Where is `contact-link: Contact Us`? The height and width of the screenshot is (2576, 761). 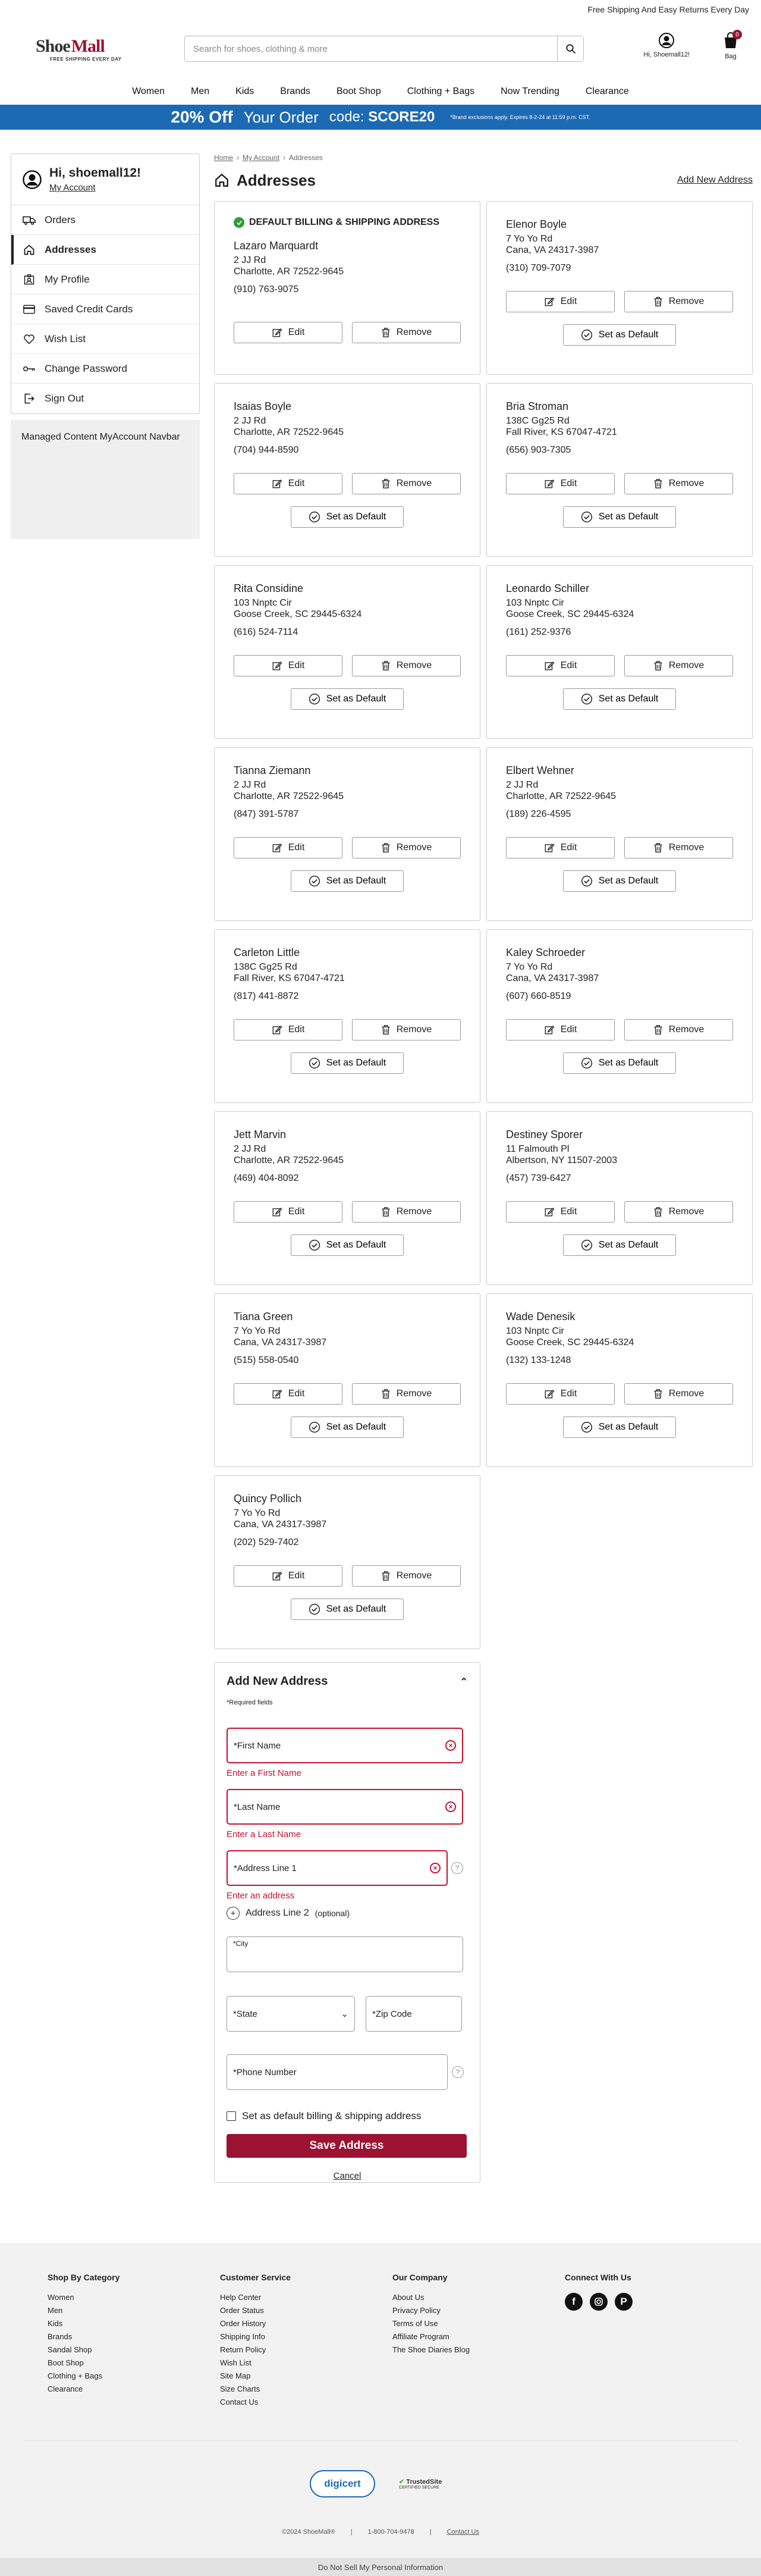
contact-link: Contact Us is located at coordinates (463, 2532).